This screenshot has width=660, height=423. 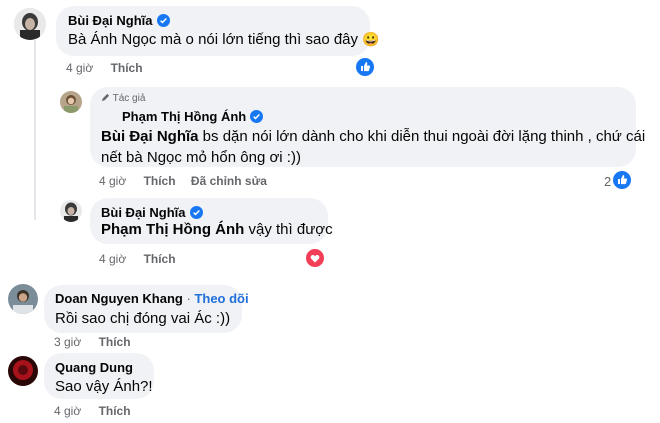 I want to click on comment-author: Phạm Thị Hồng Ánh, so click(x=193, y=116).